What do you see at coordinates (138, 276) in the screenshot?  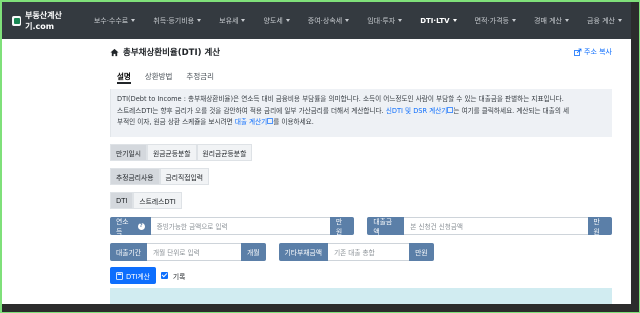 I see `dti-calc-label: DTI계산` at bounding box center [138, 276].